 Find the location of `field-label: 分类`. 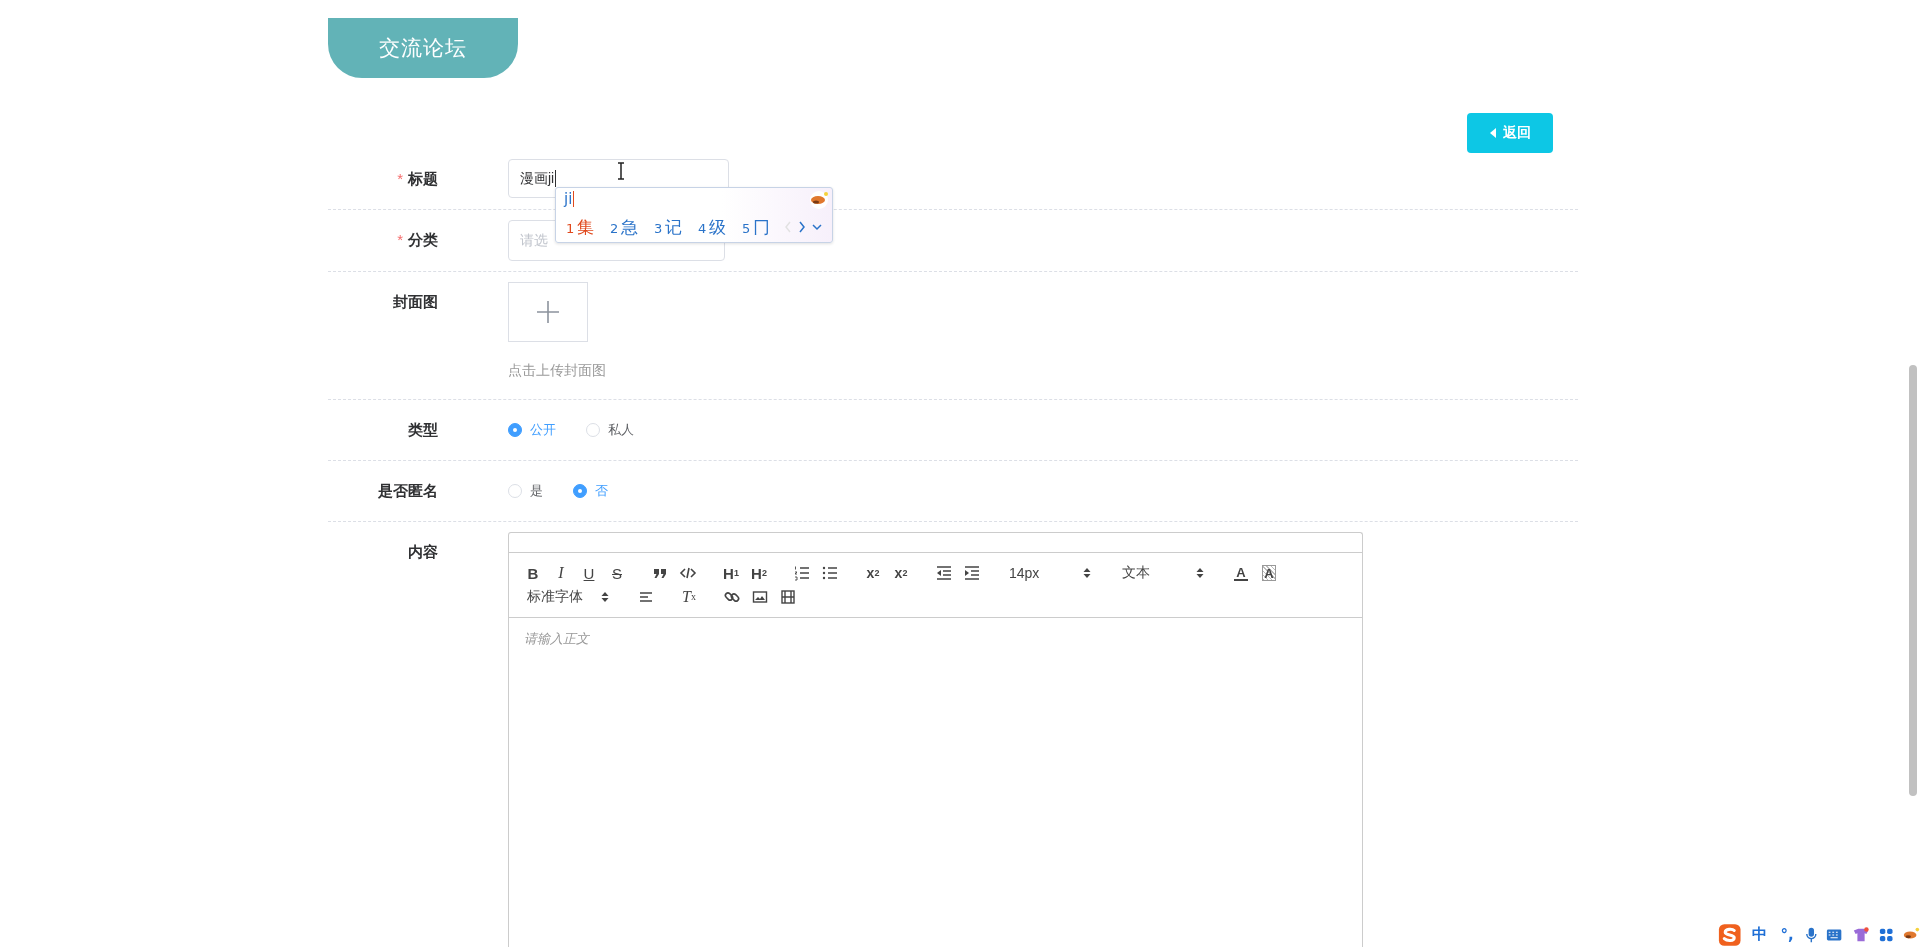

field-label: 分类 is located at coordinates (423, 240).